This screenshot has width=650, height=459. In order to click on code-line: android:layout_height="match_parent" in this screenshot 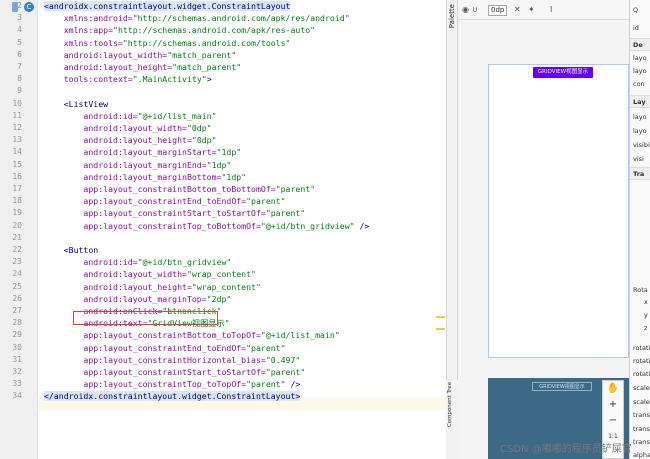, I will do `click(142, 67)`.